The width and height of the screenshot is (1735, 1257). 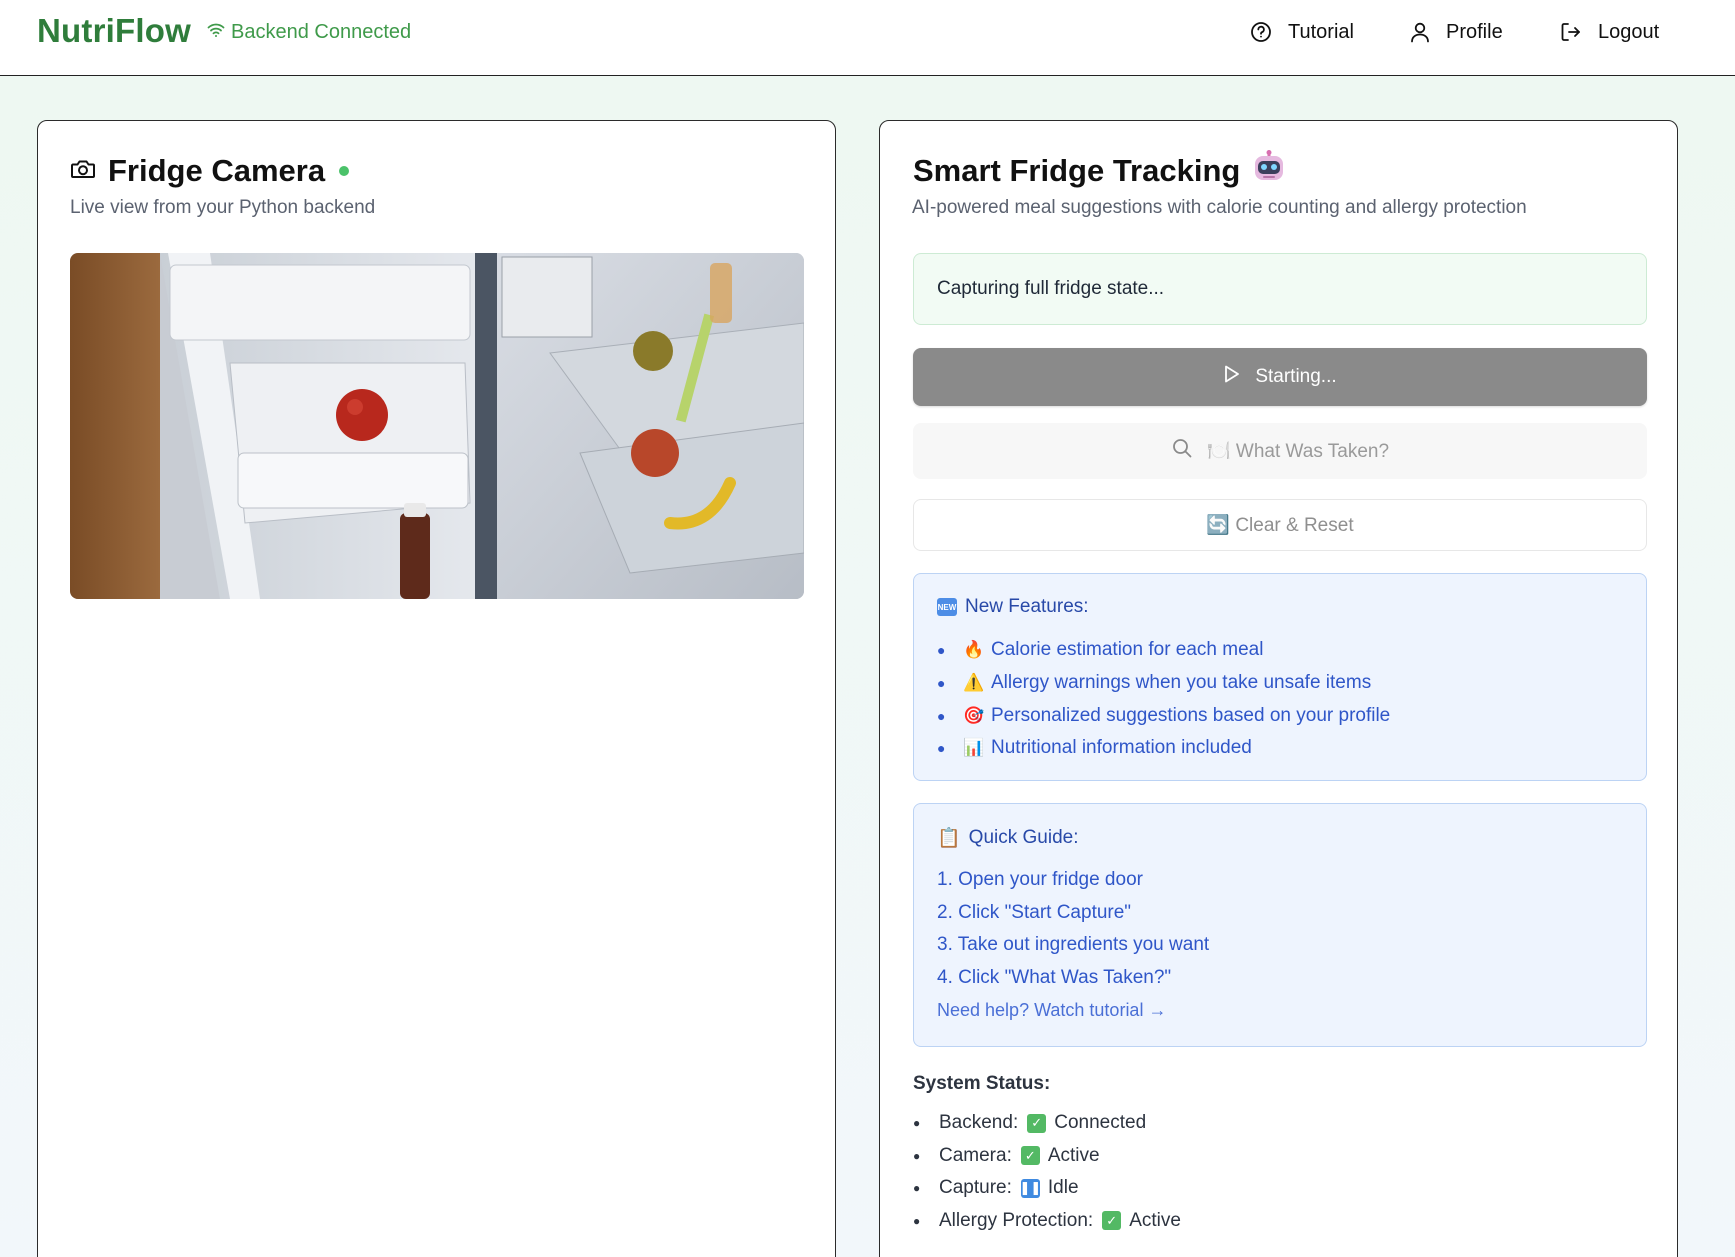 What do you see at coordinates (1100, 1123) in the screenshot?
I see `status-value: Connected` at bounding box center [1100, 1123].